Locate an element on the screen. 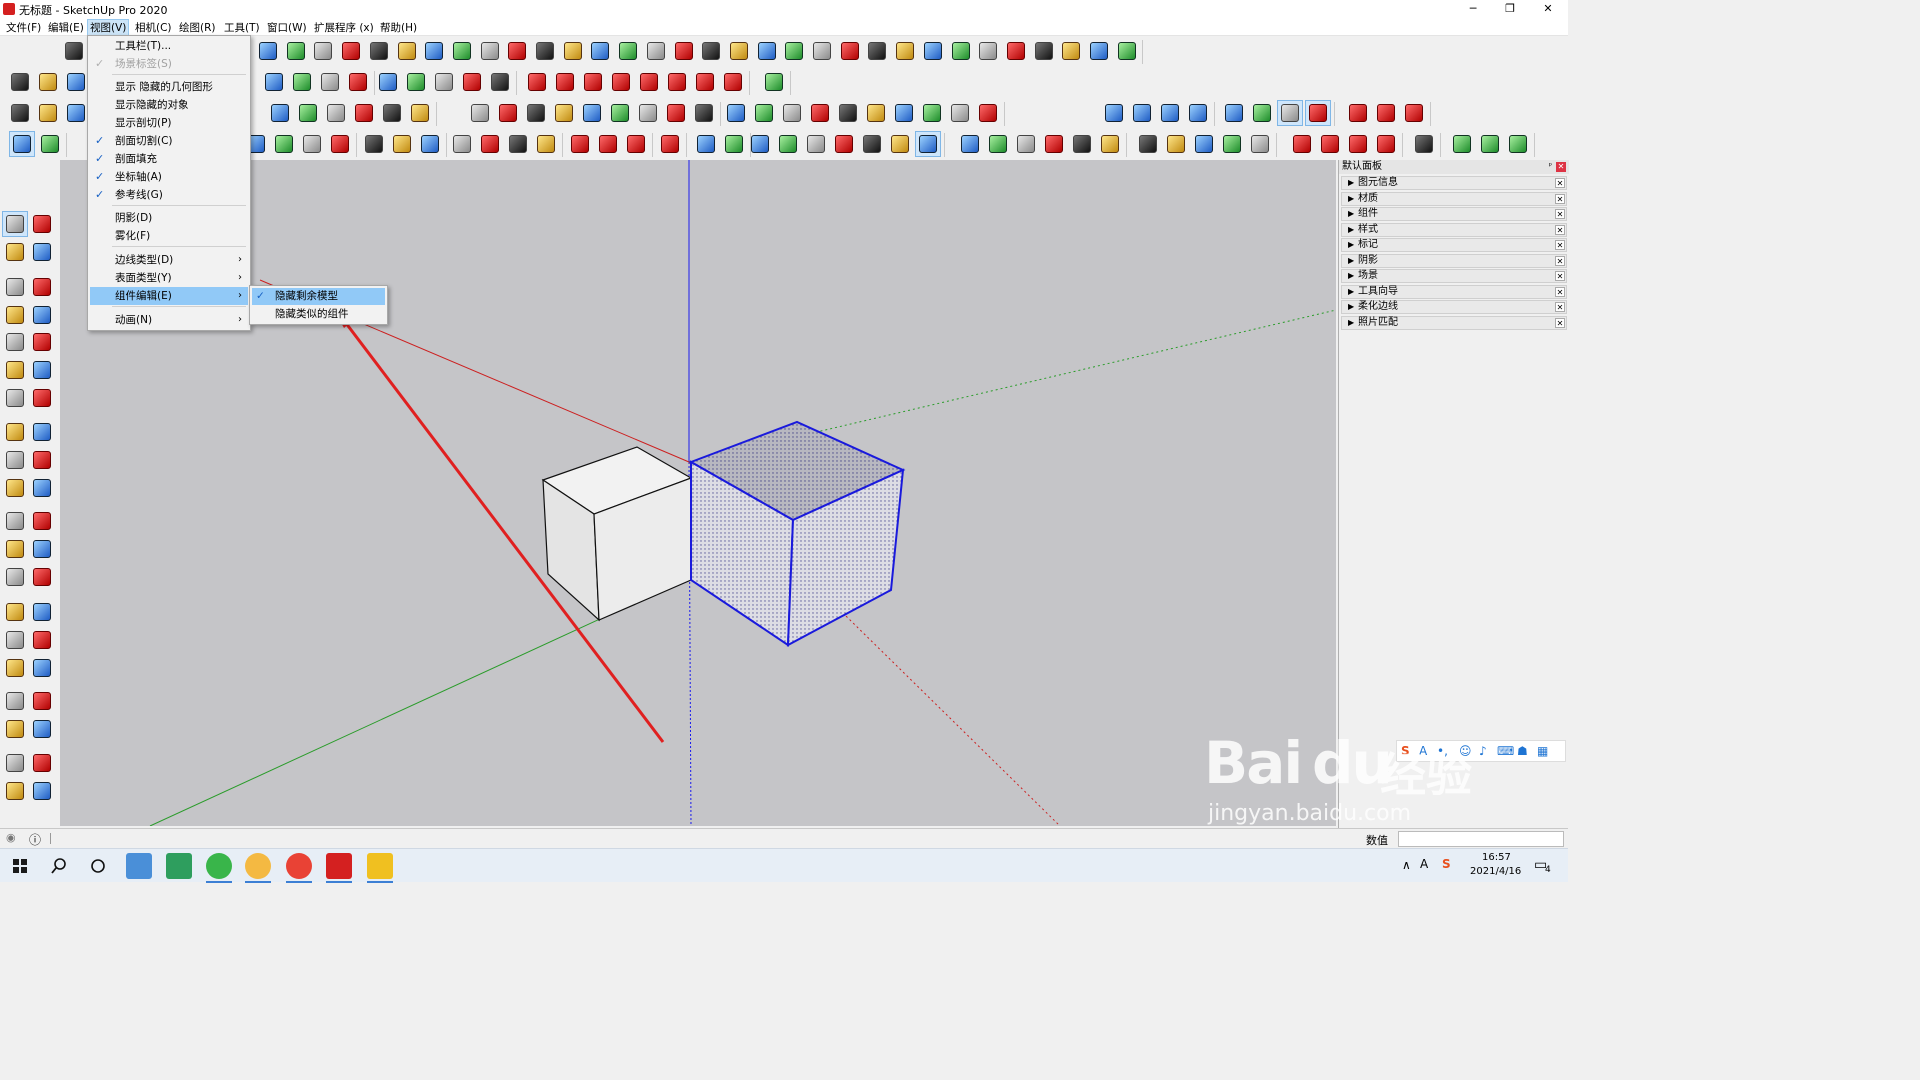 Image resolution: width=1920 pixels, height=1080 pixels. extension-tool-icon is located at coordinates (1358, 144).